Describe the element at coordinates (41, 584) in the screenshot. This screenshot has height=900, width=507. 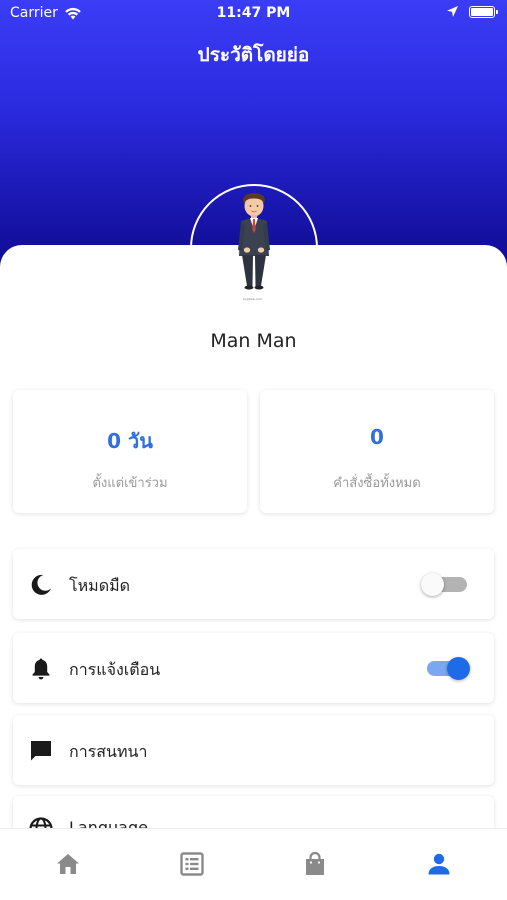
I see `moon-icon` at that location.